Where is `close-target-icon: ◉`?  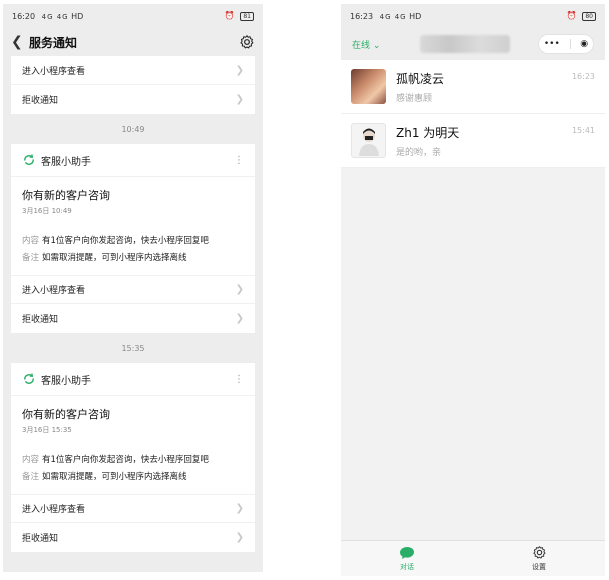 close-target-icon: ◉ is located at coordinates (584, 44).